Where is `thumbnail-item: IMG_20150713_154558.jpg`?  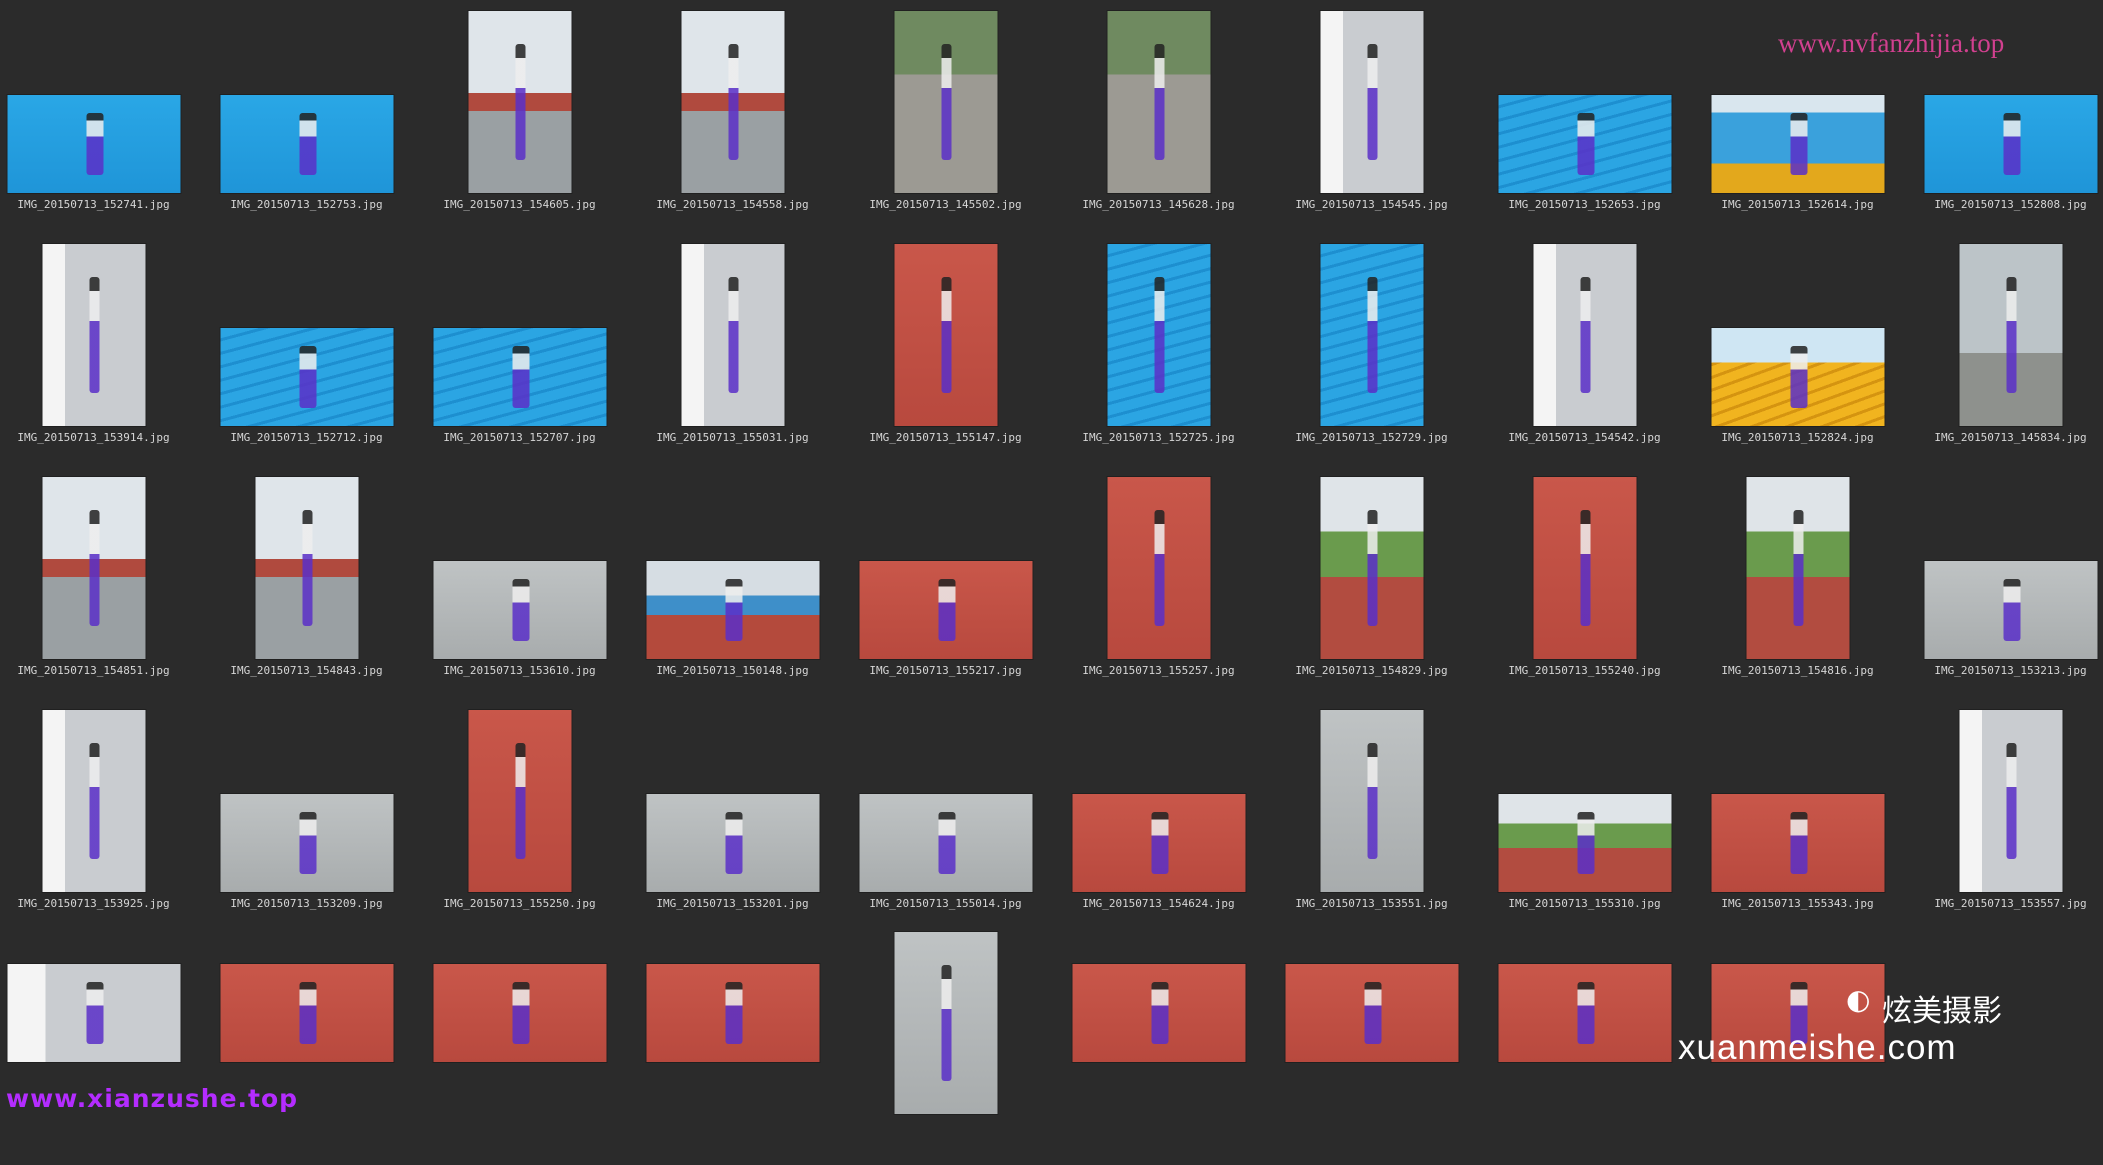
thumbnail-item: IMG_20150713_154558.jpg is located at coordinates (732, 116).